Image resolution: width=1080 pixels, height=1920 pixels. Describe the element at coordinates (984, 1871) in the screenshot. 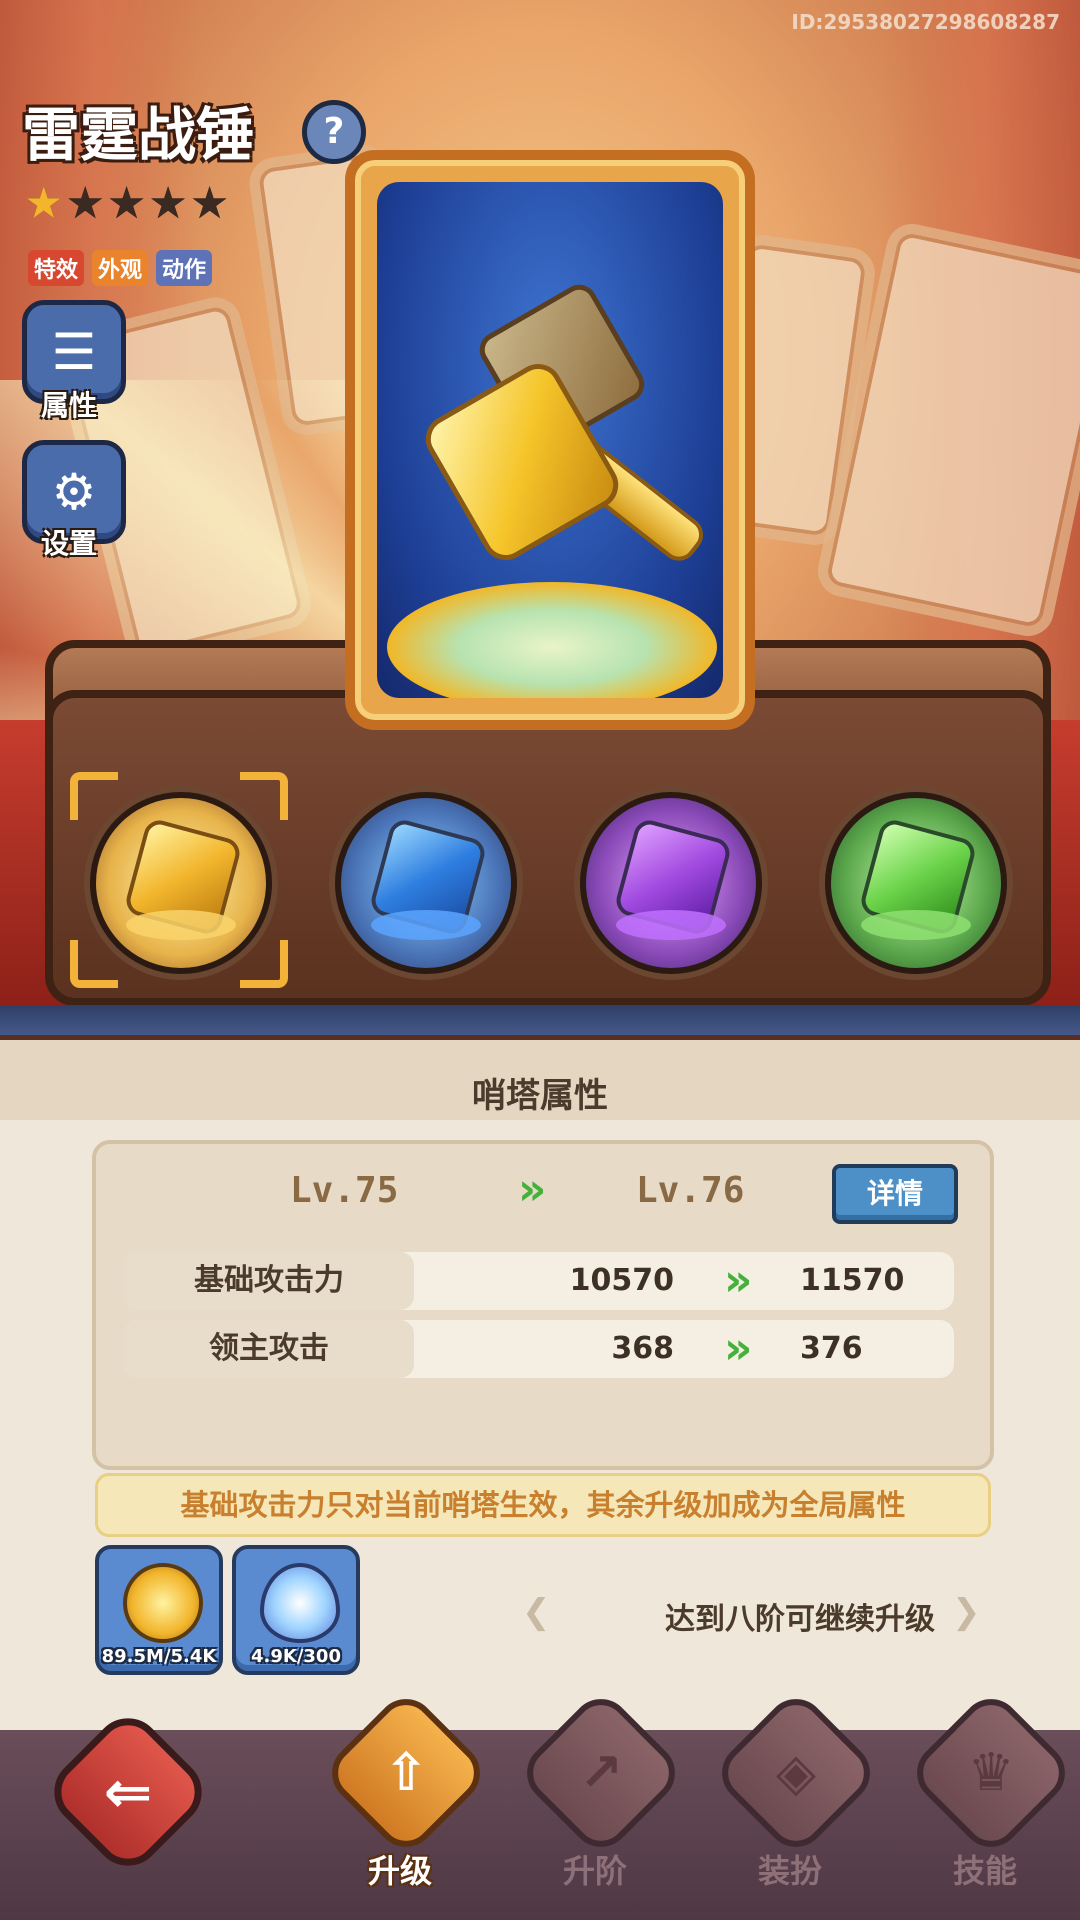

I see `tab-skill-label: 技能` at that location.